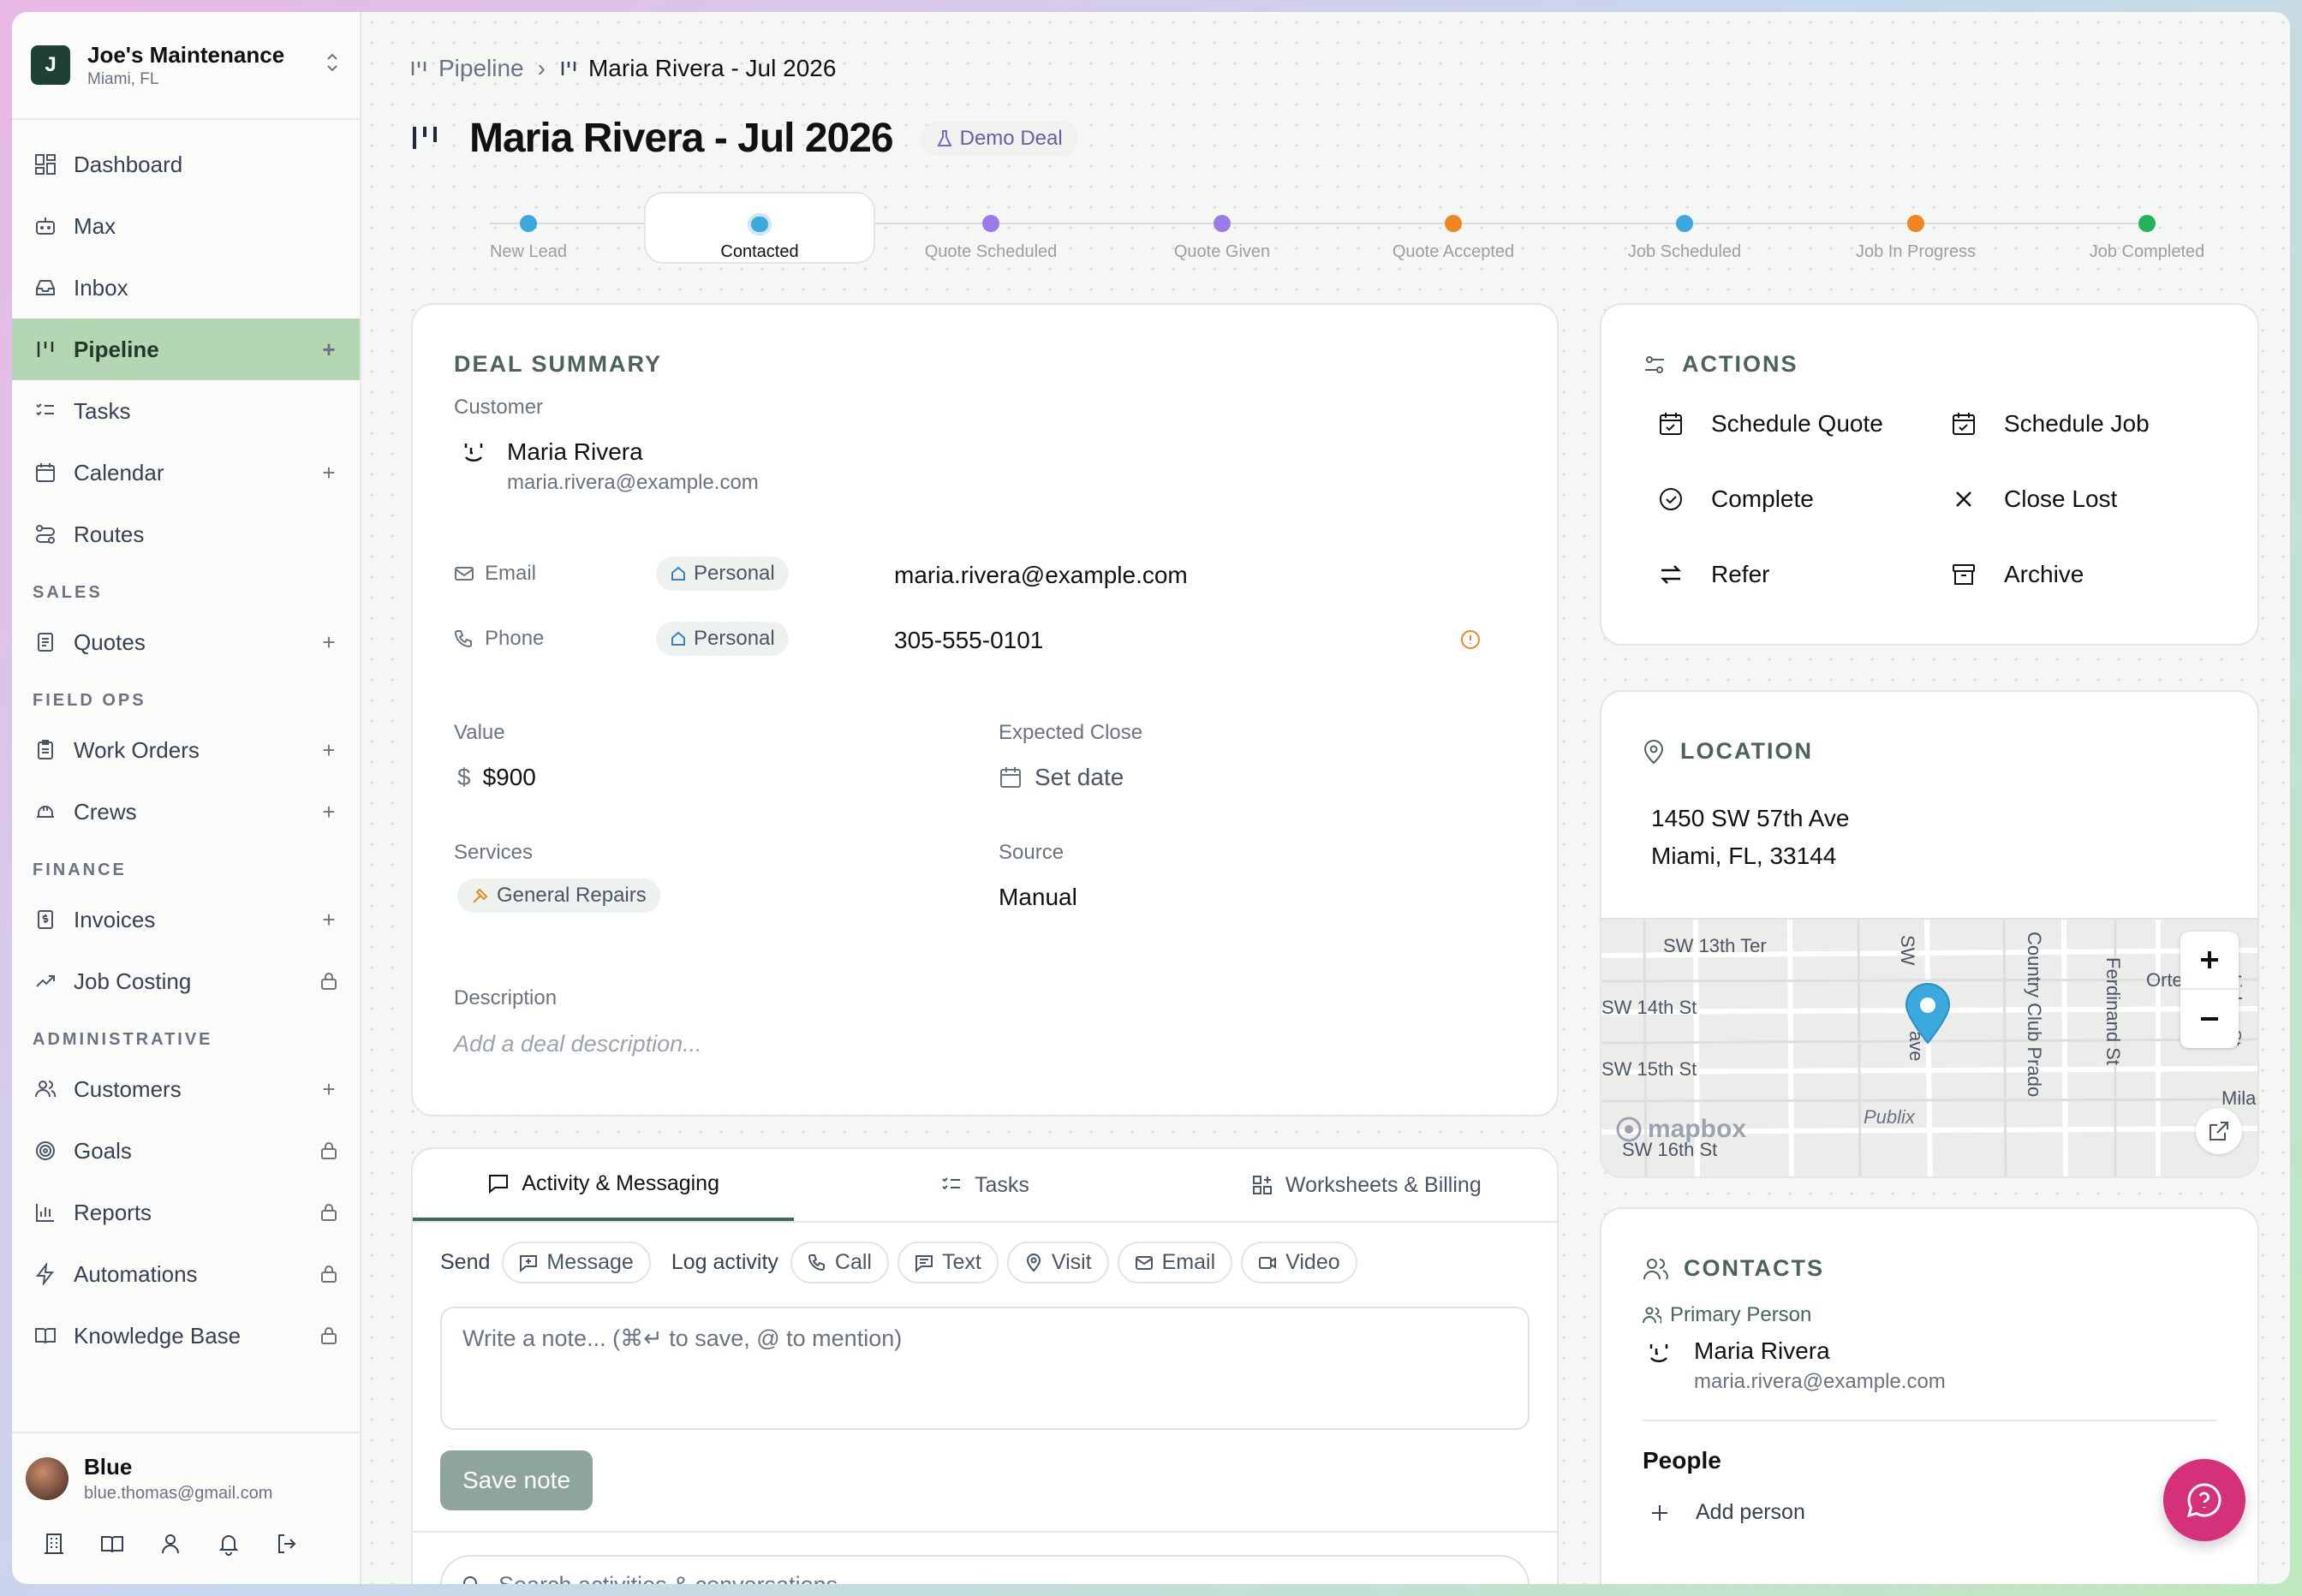 This screenshot has width=2302, height=1596. What do you see at coordinates (576, 1262) in the screenshot?
I see `message-chip: Message` at bounding box center [576, 1262].